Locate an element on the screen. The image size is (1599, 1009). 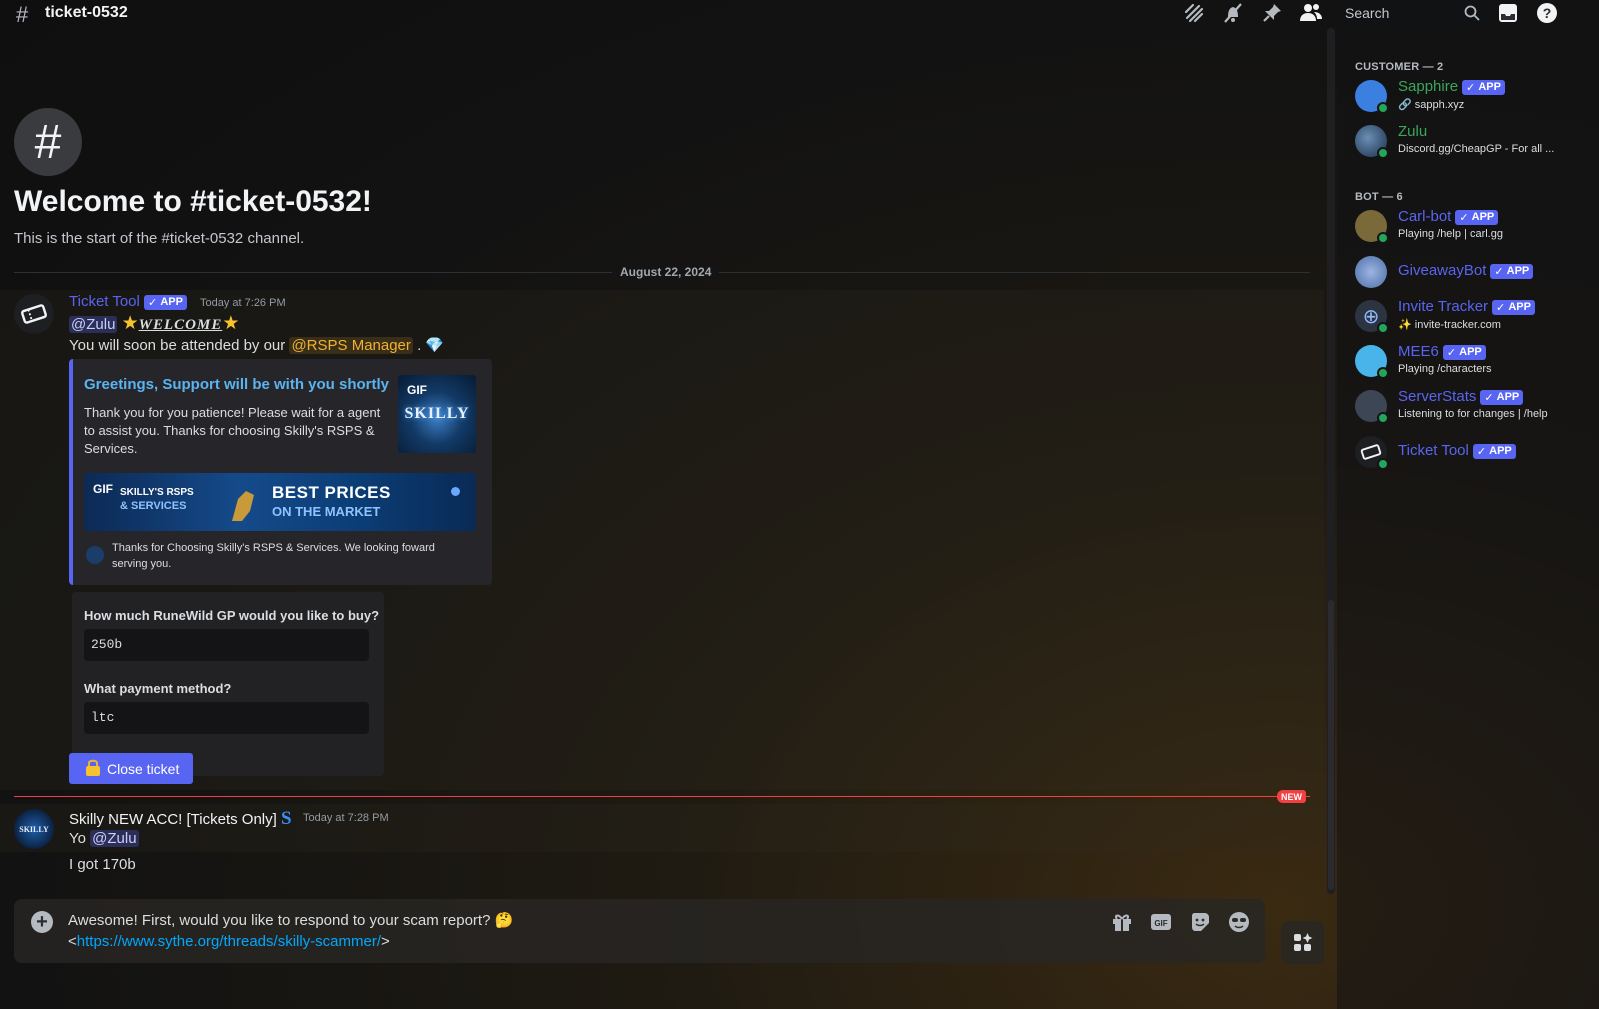
apps-button is located at coordinates (1302, 942).